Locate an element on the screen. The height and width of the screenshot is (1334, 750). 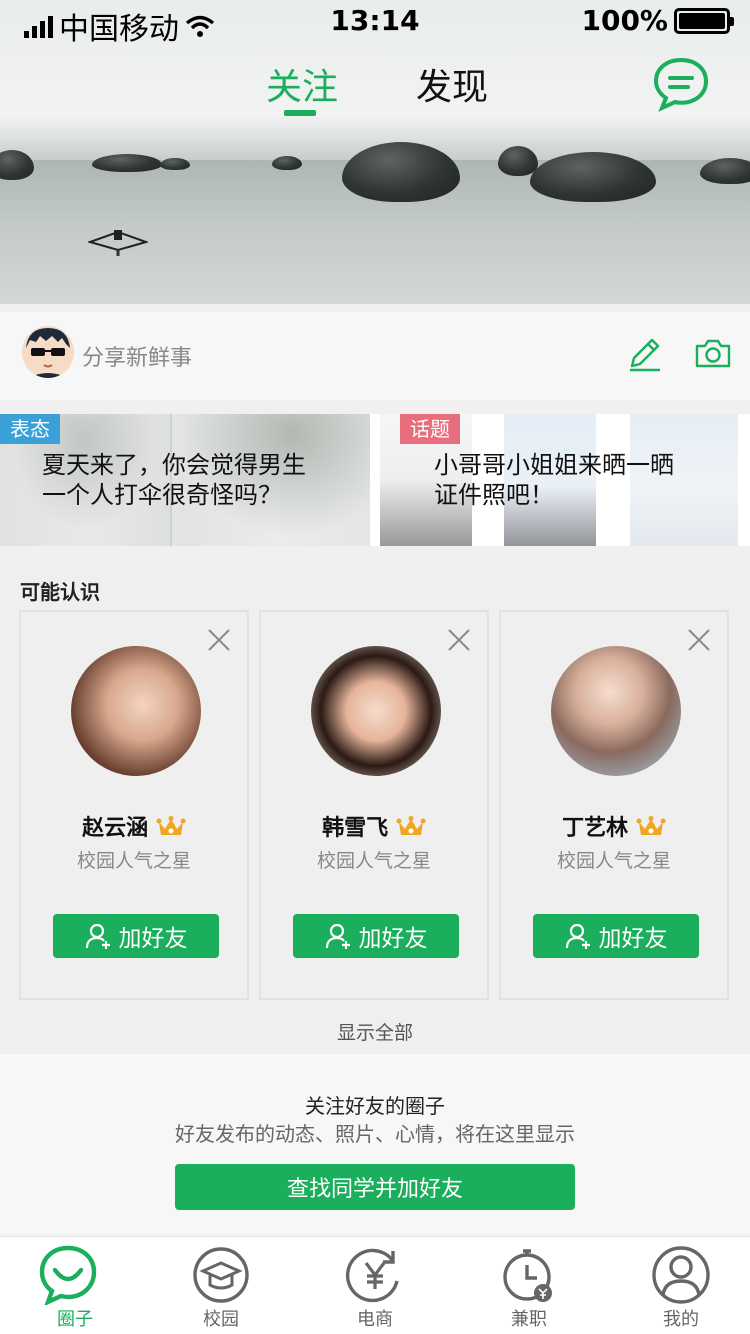
graduation-cap-icon is located at coordinates (221, 1275).